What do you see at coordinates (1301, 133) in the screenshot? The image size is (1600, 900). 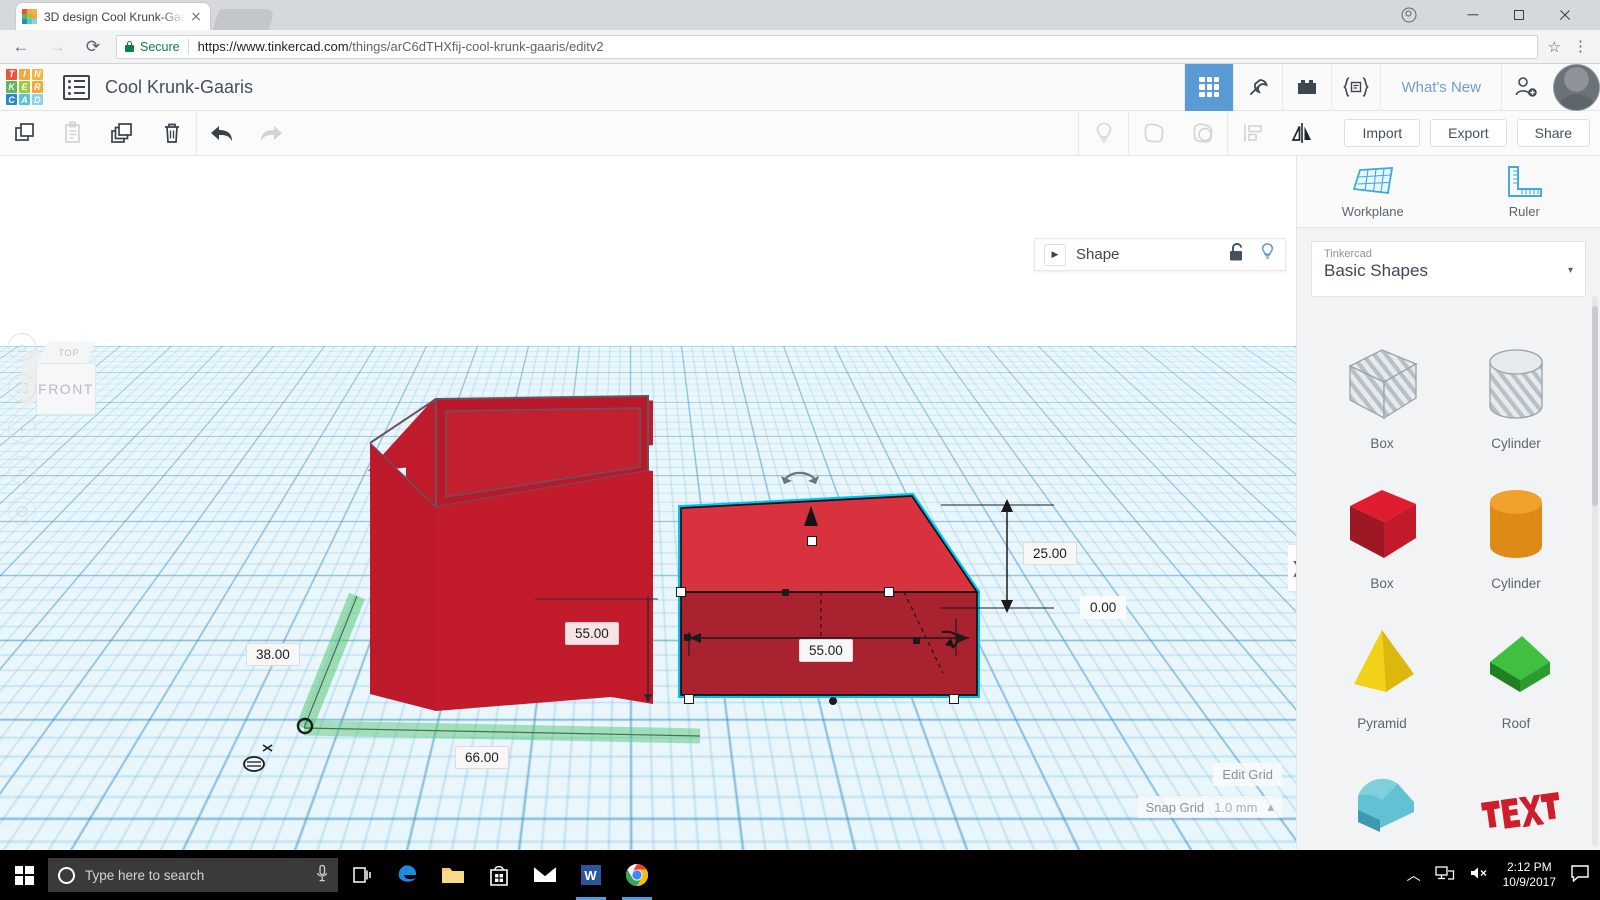 I see `mirror-icon` at bounding box center [1301, 133].